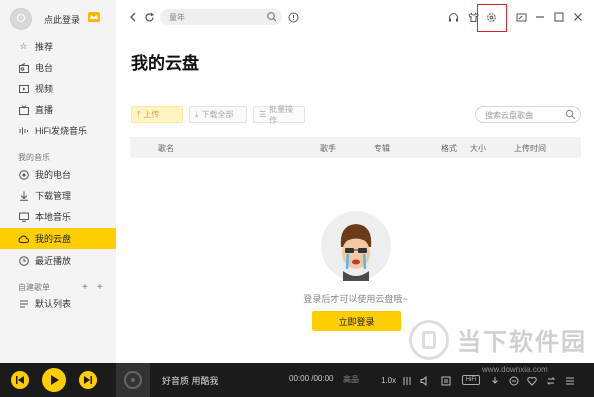  I want to click on star-icon: ☆, so click(23, 46).